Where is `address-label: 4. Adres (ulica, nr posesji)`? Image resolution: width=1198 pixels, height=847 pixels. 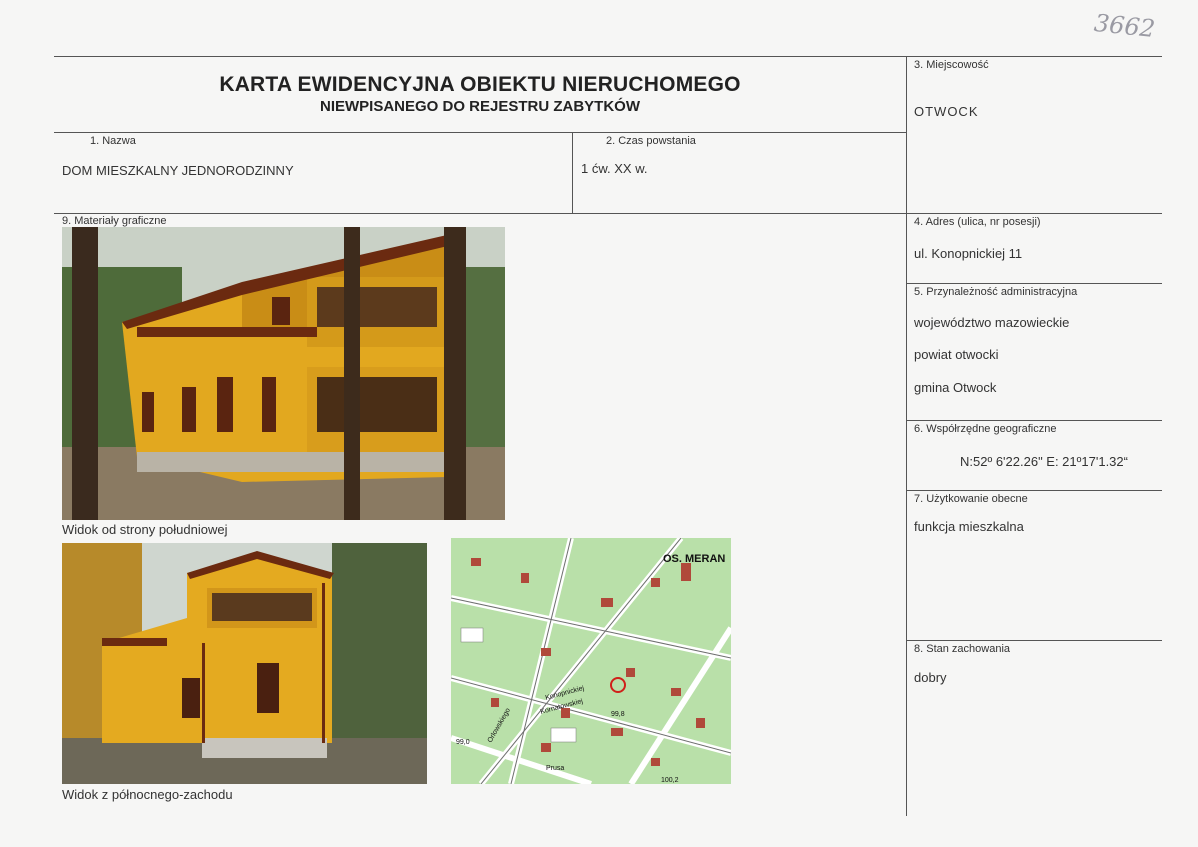 address-label: 4. Adres (ulica, nr posesji) is located at coordinates (977, 222).